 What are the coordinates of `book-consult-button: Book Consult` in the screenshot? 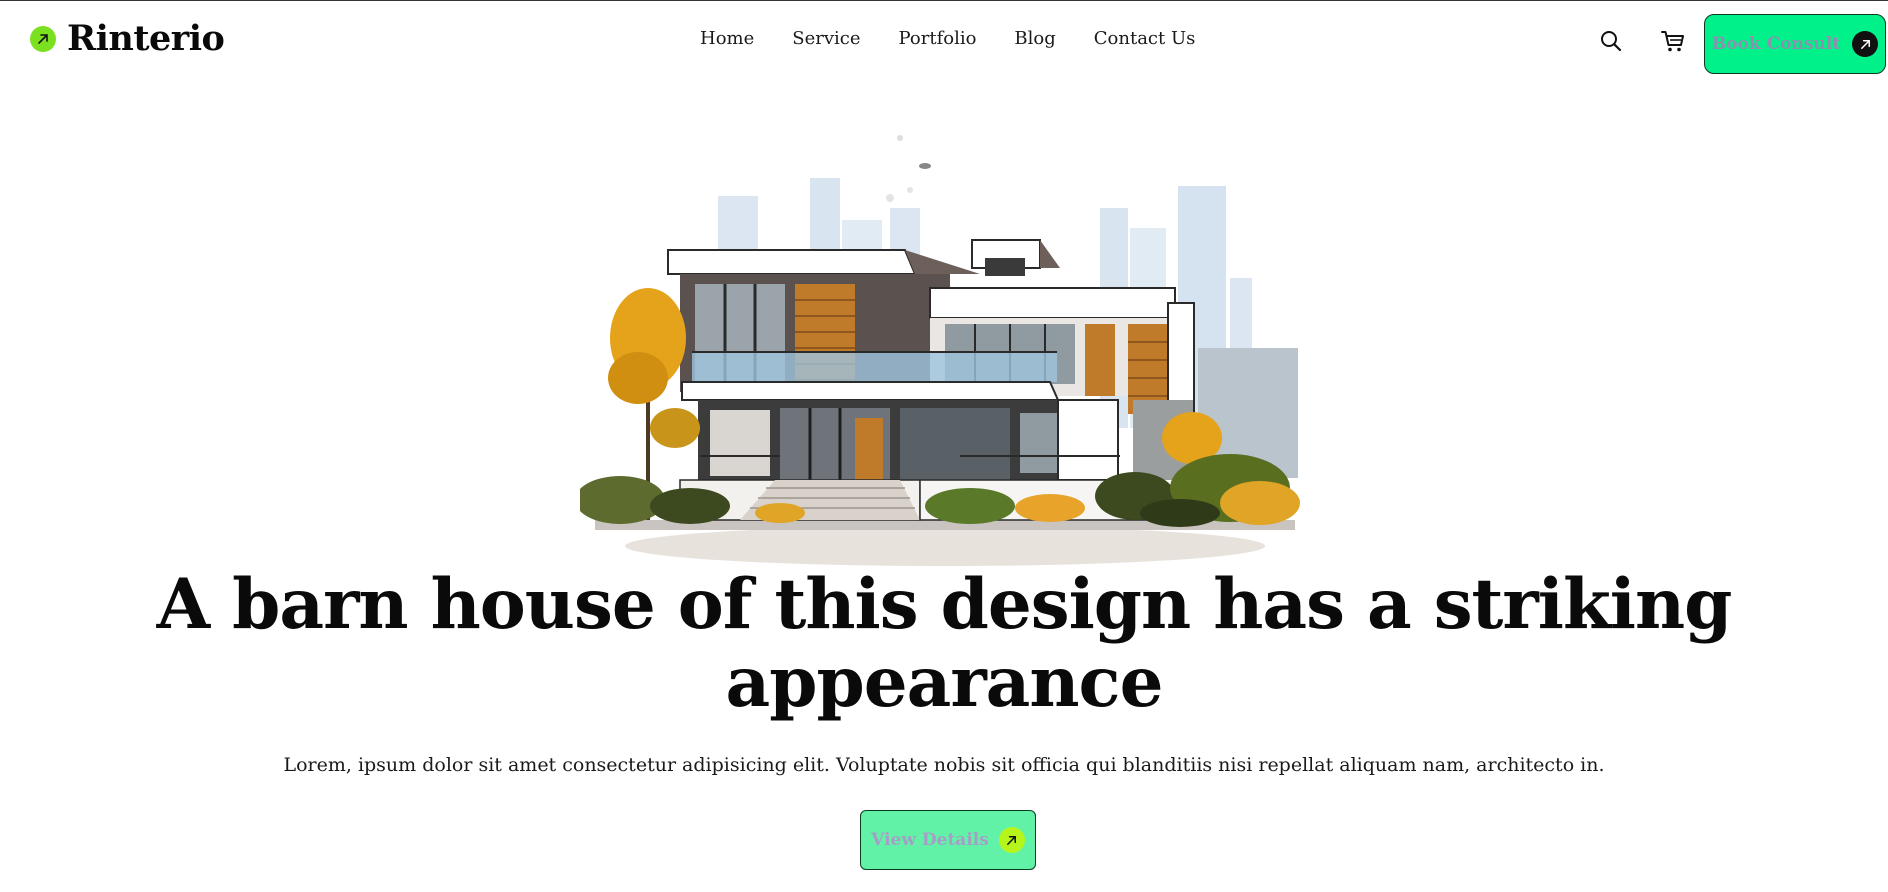 It's located at (1795, 44).